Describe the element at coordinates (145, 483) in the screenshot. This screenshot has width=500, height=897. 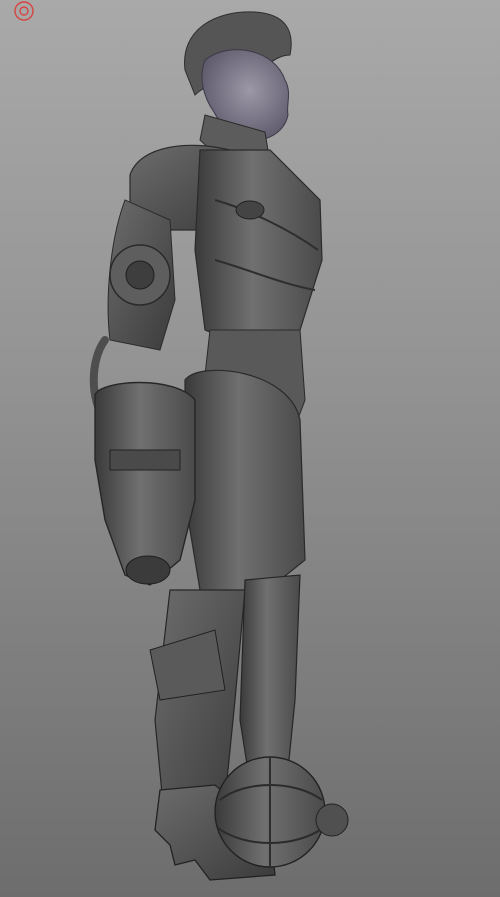
I see `forearm-cannon` at that location.